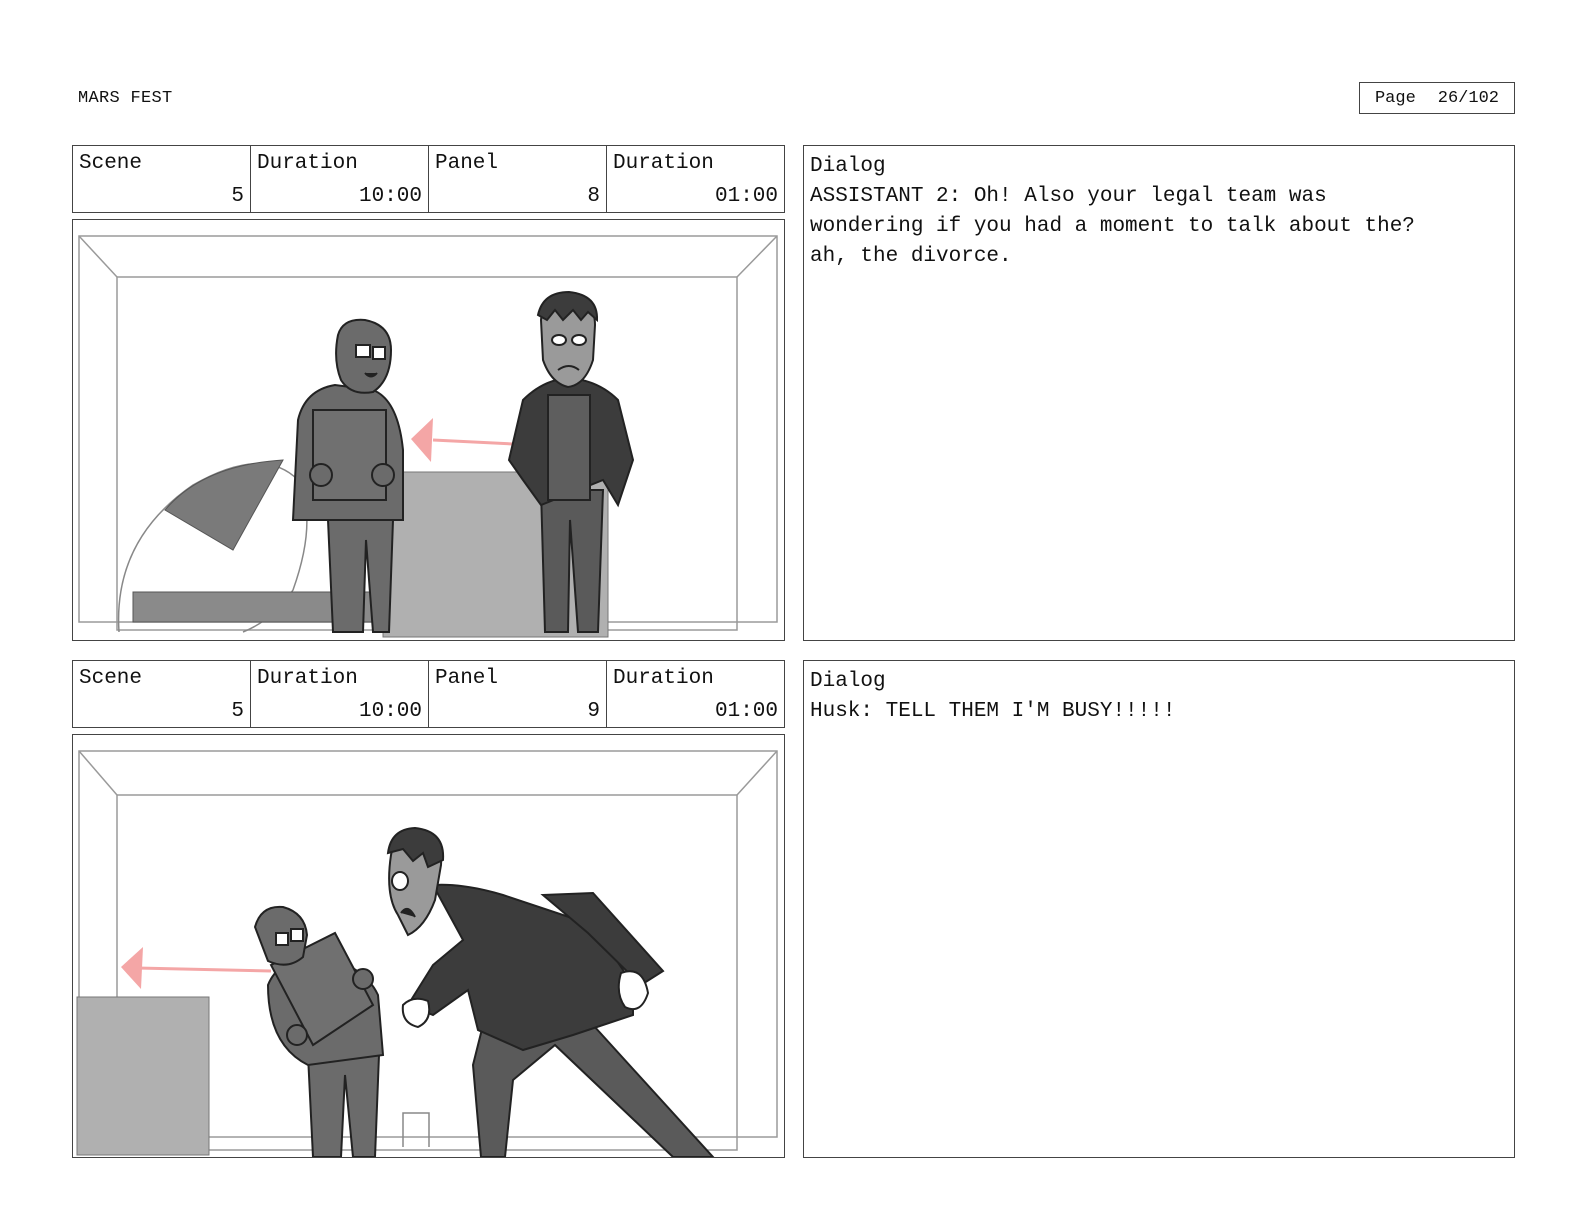  What do you see at coordinates (593, 711) in the screenshot?
I see `panel-value: 9` at bounding box center [593, 711].